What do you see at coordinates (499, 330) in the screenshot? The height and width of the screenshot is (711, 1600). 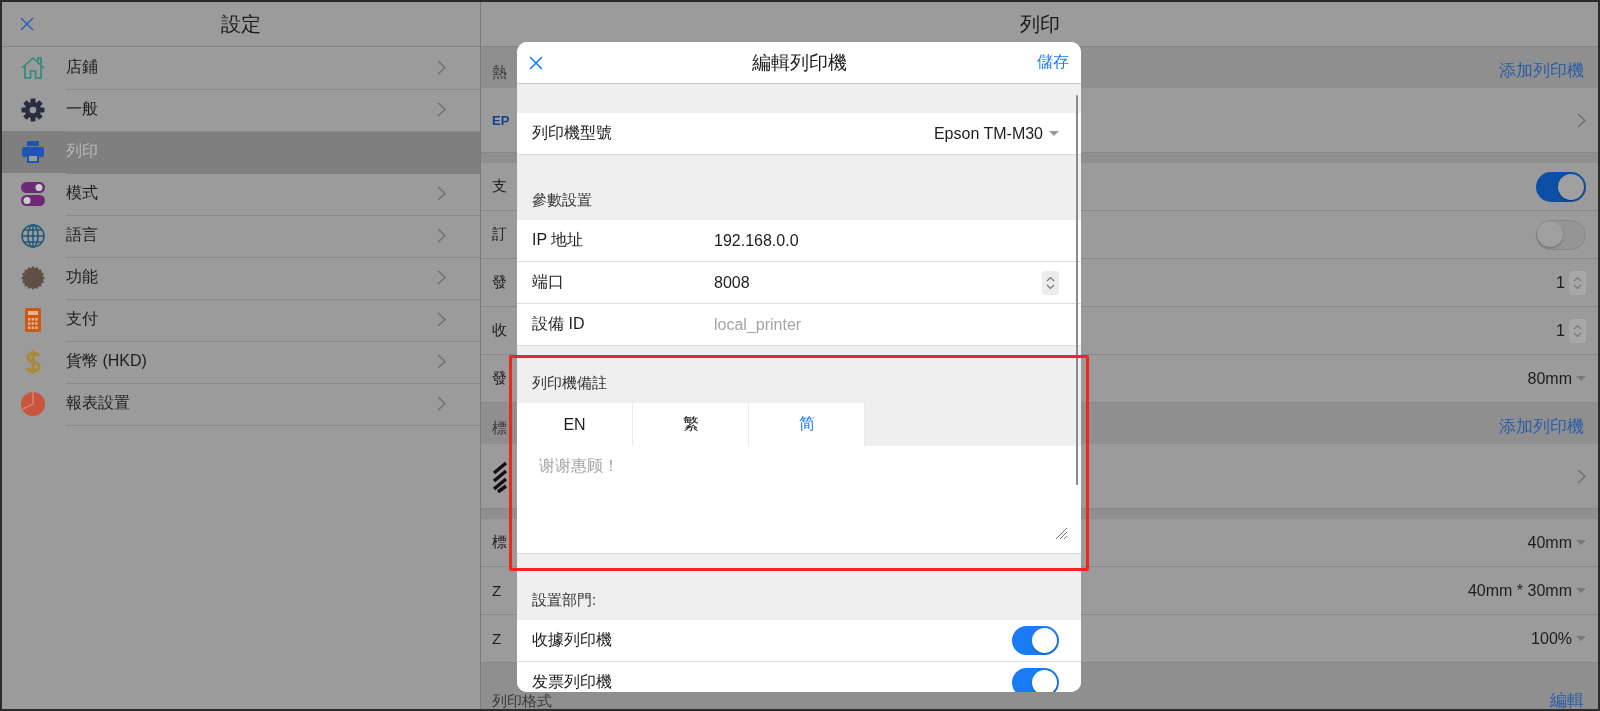 I see `setting-label: 收` at bounding box center [499, 330].